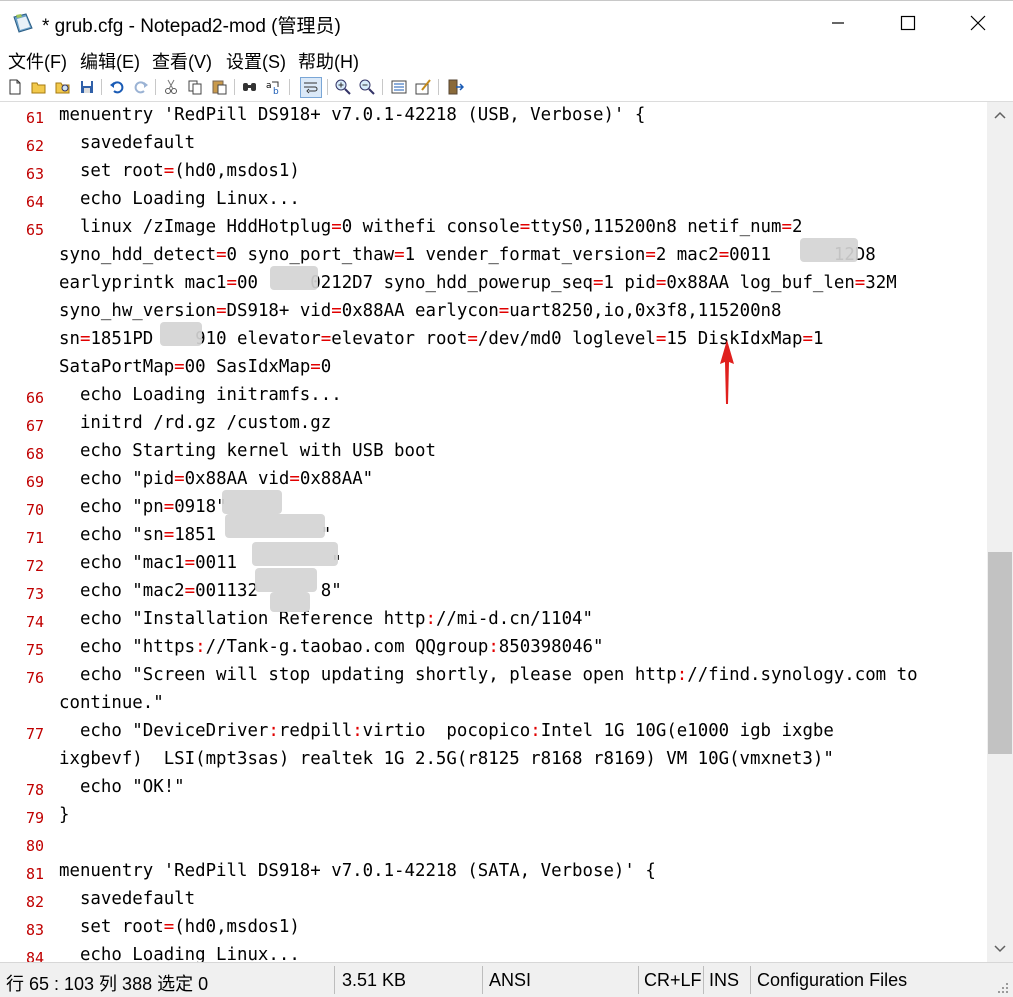 This screenshot has width=1013, height=997. I want to click on find-icon, so click(250, 87).